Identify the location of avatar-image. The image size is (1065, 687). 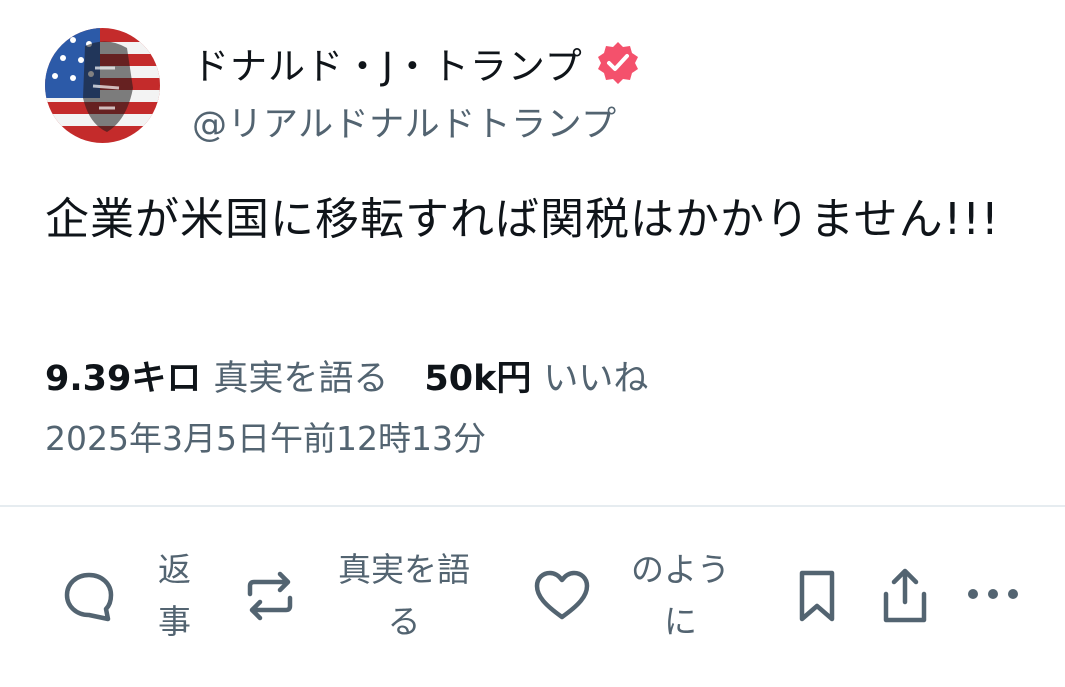
(102, 85).